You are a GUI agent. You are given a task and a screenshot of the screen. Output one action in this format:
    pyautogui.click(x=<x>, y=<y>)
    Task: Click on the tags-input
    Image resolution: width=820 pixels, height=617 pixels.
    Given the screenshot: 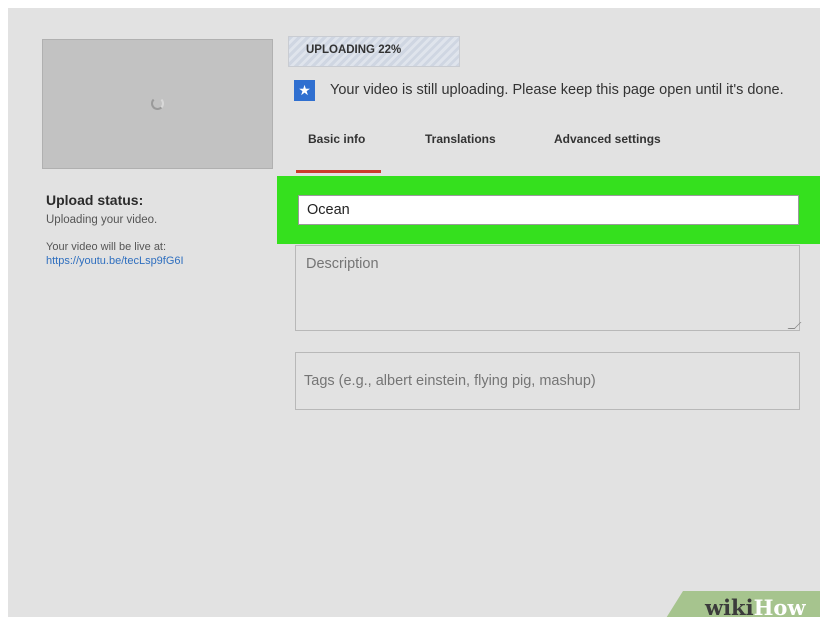 What is the action you would take?
    pyautogui.click(x=547, y=381)
    